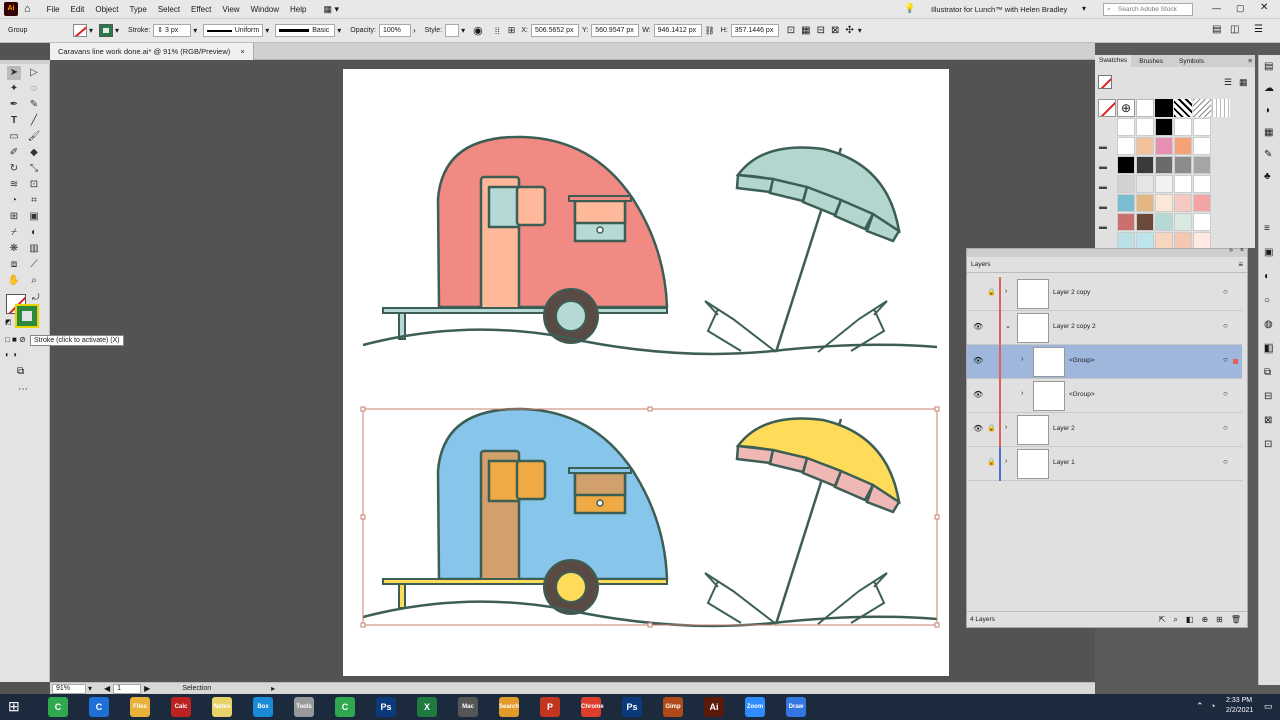 Image resolution: width=1280 pixels, height=720 pixels. I want to click on align-panel-icon: ⊟, so click(1268, 396).